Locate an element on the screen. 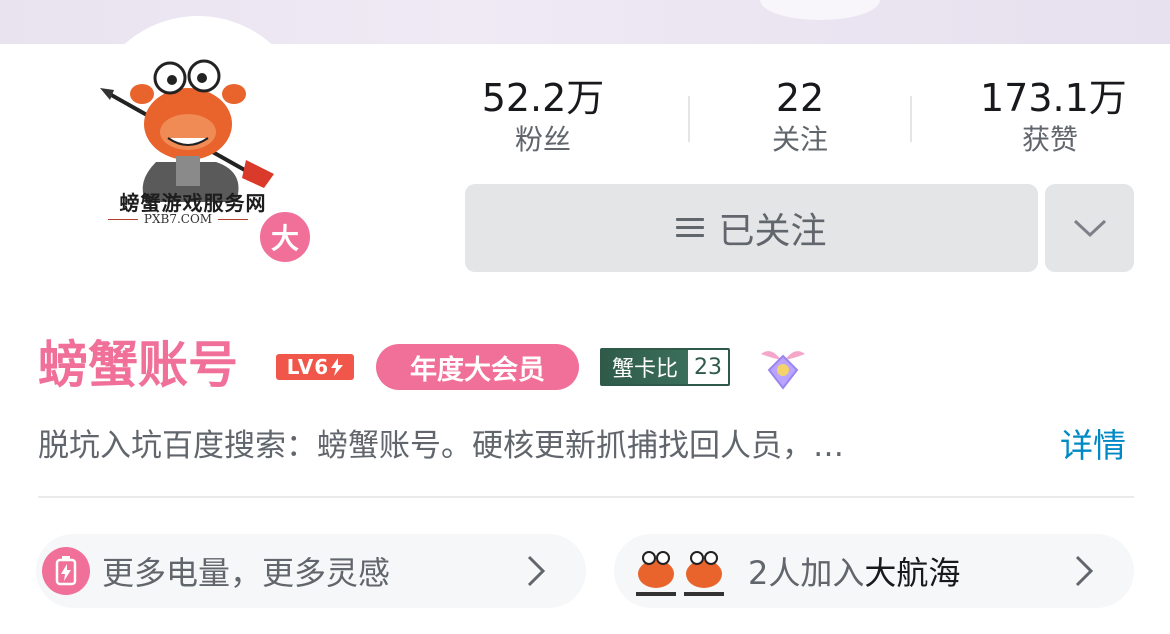  stat-fans: 52.2万 粉丝 is located at coordinates (543, 117).